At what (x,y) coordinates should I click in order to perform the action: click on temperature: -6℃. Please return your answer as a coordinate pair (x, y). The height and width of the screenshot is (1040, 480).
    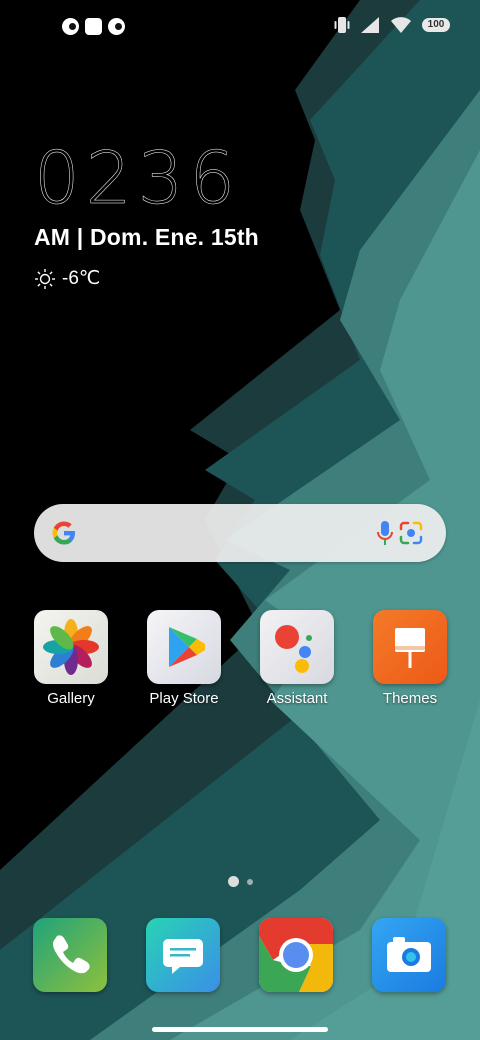
    Looking at the image, I should click on (81, 278).